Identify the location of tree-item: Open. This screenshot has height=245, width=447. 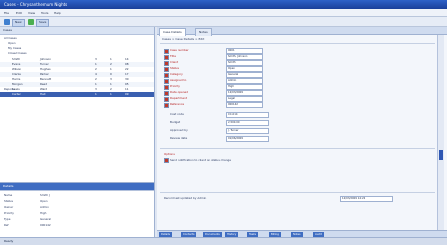
(11, 43).